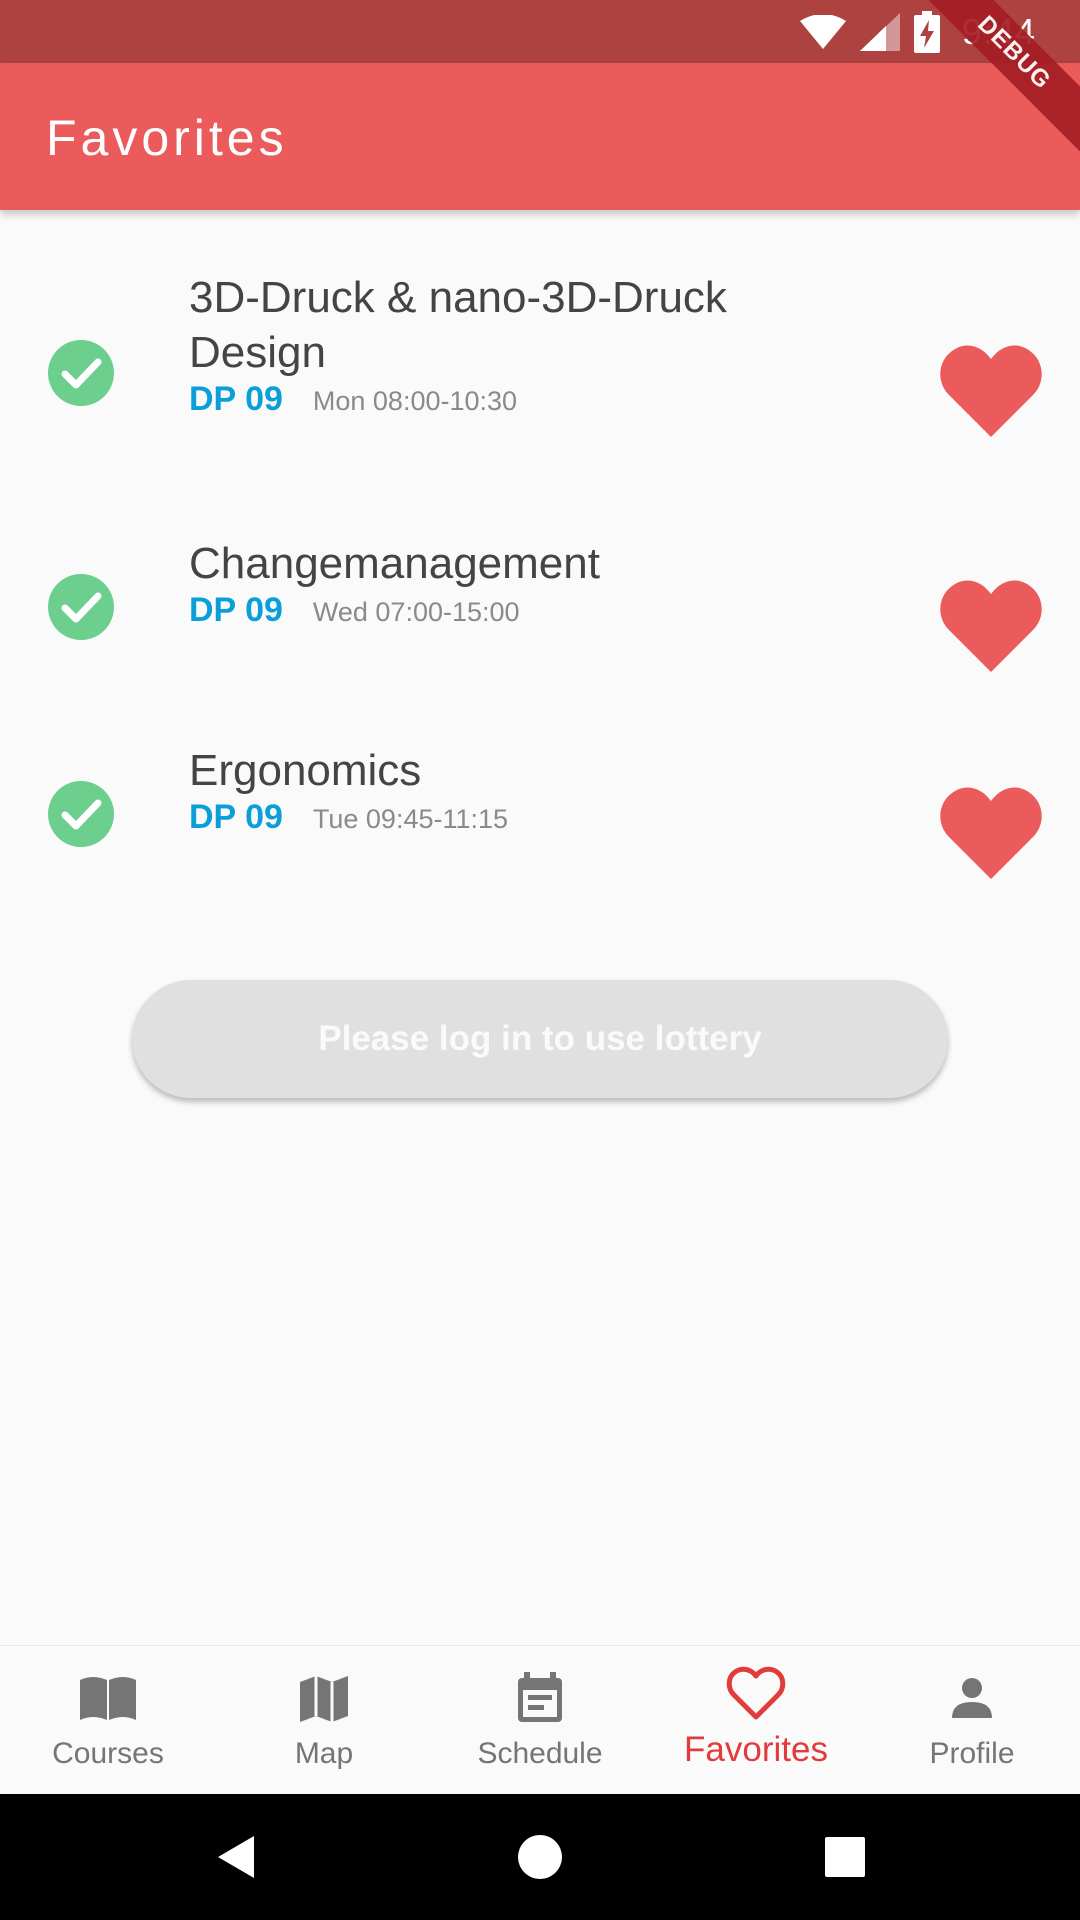 The image size is (1080, 1920). I want to click on nav-label: Favorites, so click(756, 1749).